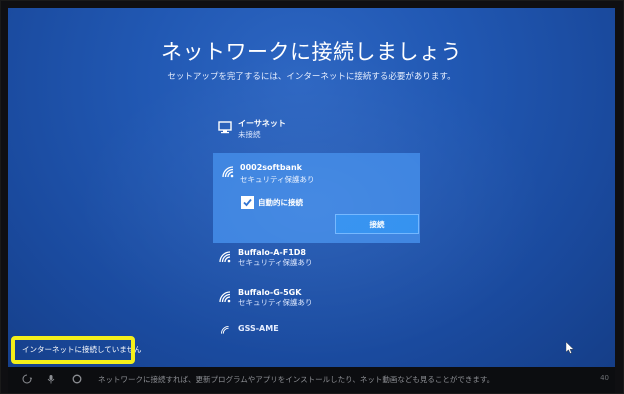  I want to click on network-name: イーサネット, so click(262, 123).